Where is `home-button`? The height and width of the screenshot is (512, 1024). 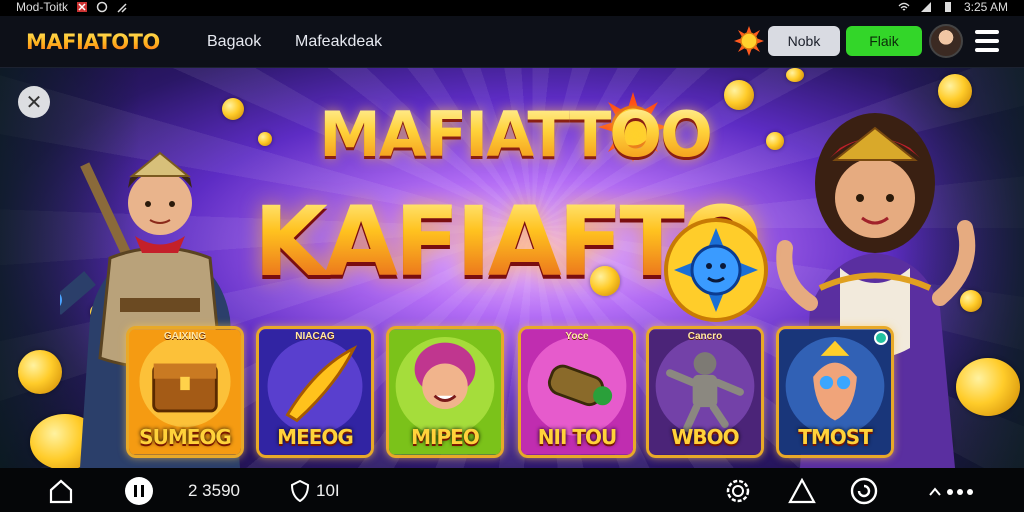 home-button is located at coordinates (61, 491).